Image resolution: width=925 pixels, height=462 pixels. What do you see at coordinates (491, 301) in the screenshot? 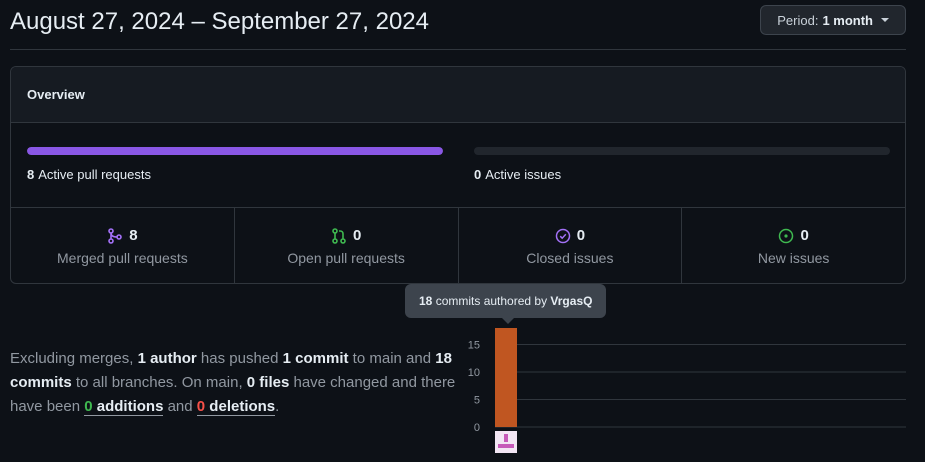
I see `tooltip-text: commits authored by` at bounding box center [491, 301].